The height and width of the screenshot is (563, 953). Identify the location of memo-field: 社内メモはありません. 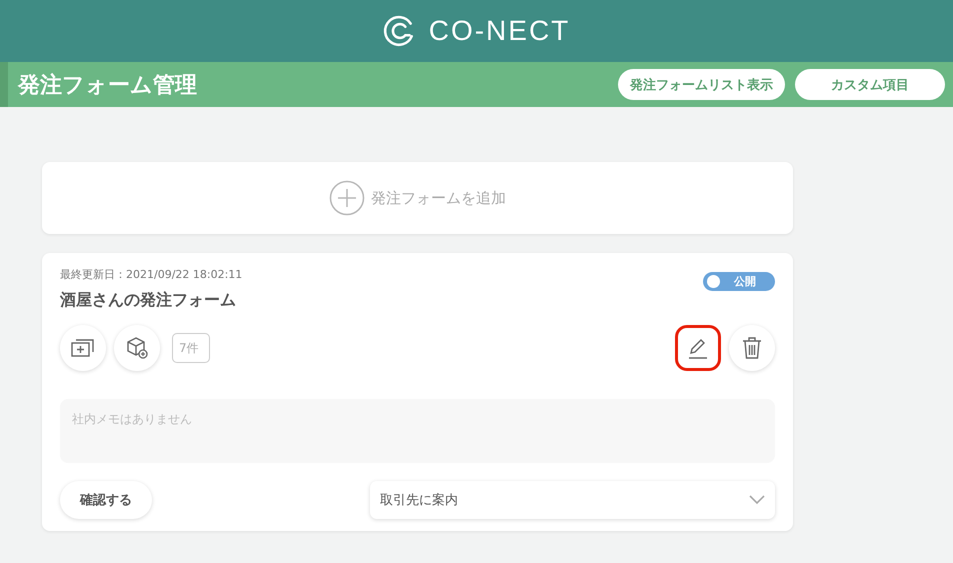
(417, 431).